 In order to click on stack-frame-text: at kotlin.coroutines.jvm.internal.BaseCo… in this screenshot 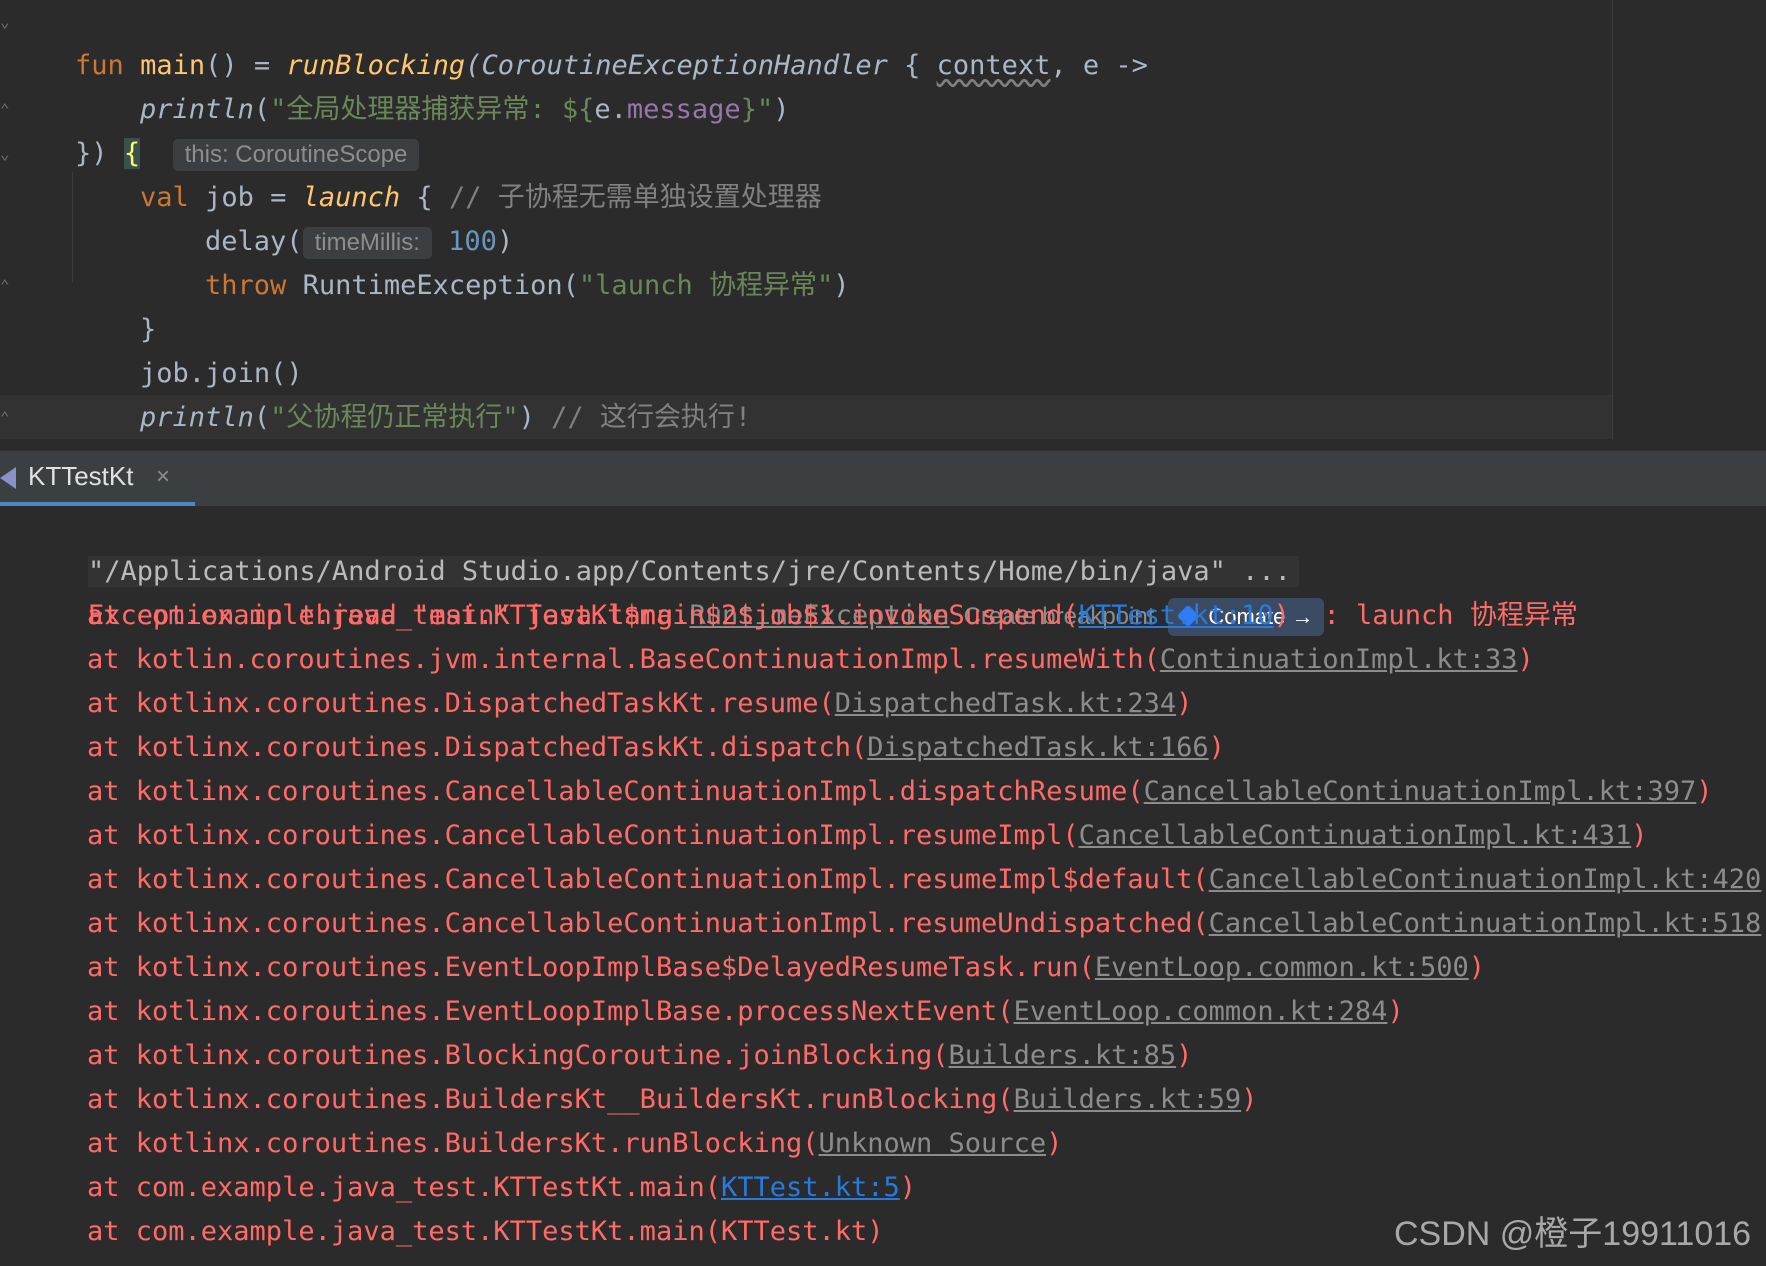, I will do `click(623, 659)`.